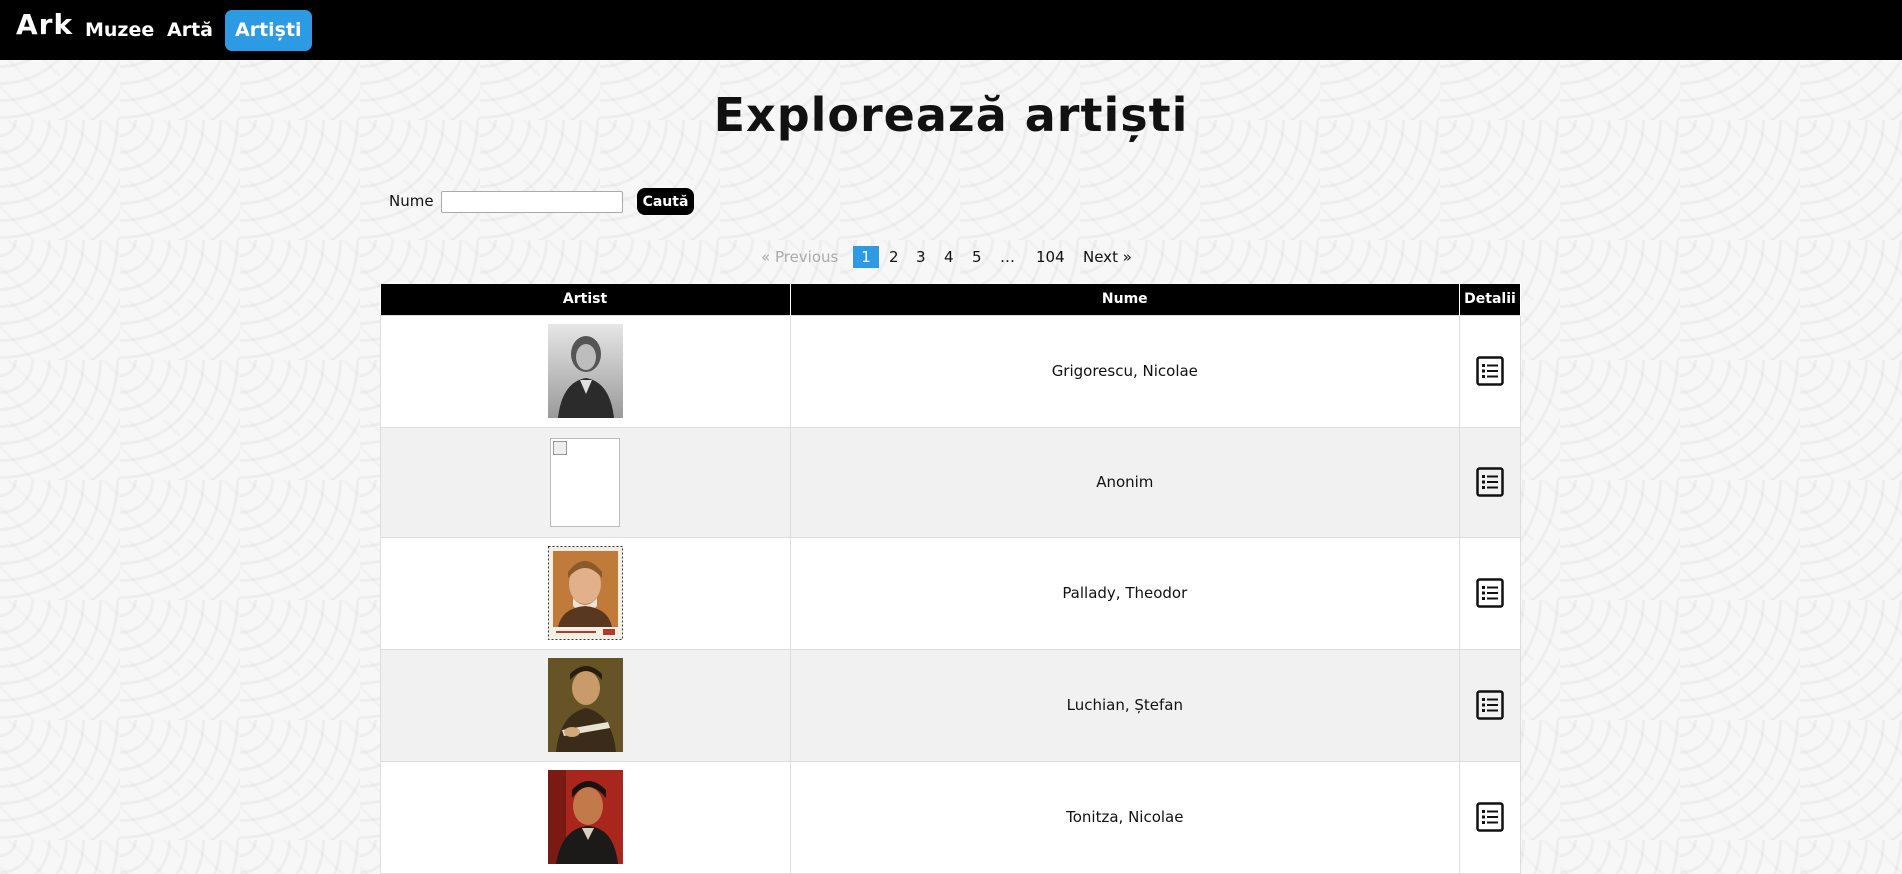  I want to click on nav-link-arta: Artă, so click(190, 30).